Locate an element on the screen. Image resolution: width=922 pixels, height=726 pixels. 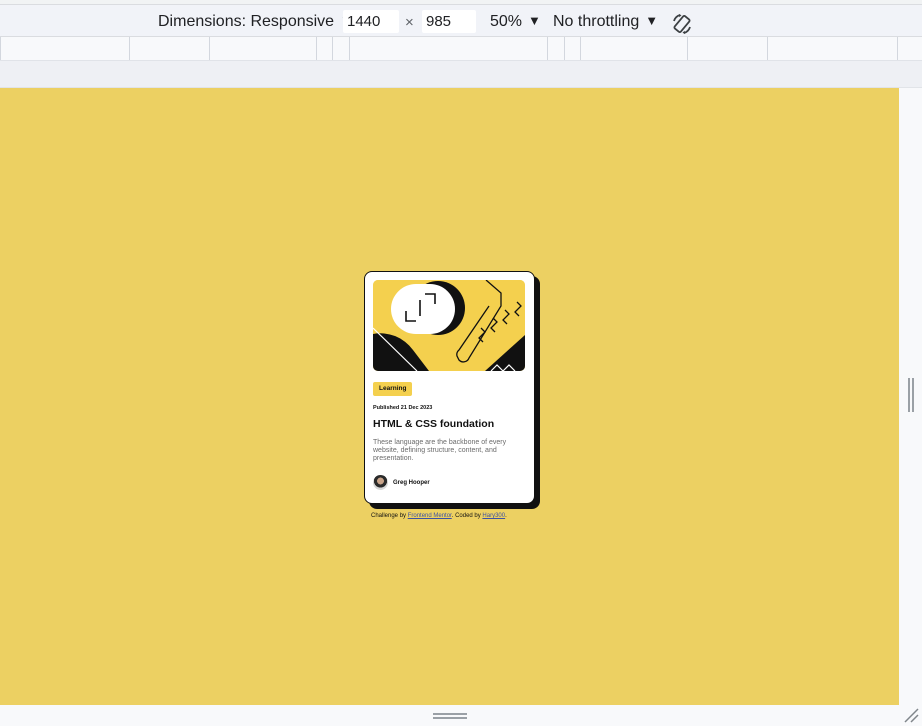
card-title: HTML & CSS foundation is located at coordinates (433, 424).